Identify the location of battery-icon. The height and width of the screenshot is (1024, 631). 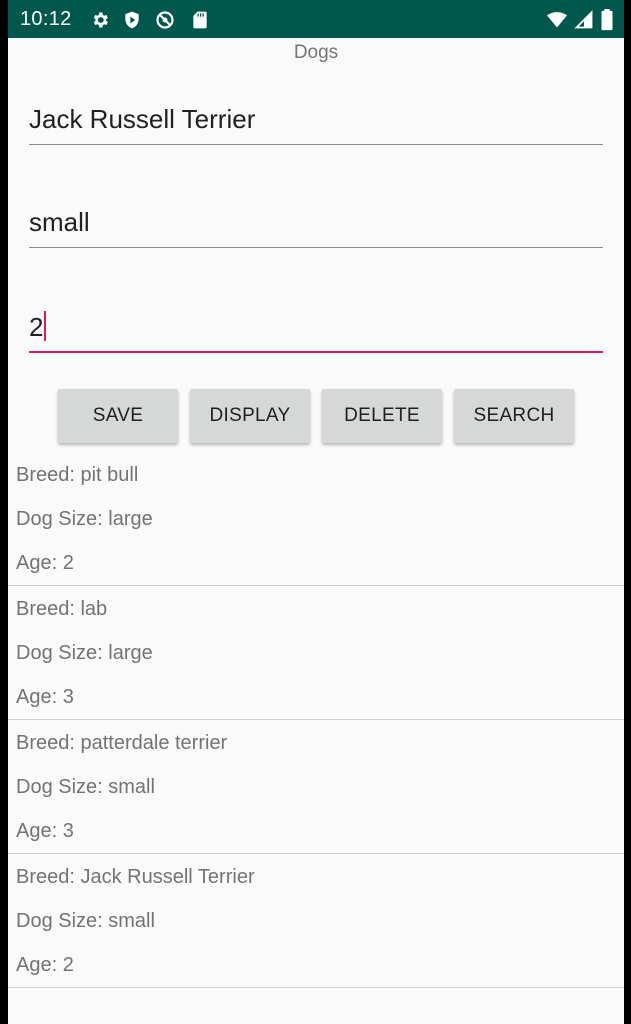
(607, 20).